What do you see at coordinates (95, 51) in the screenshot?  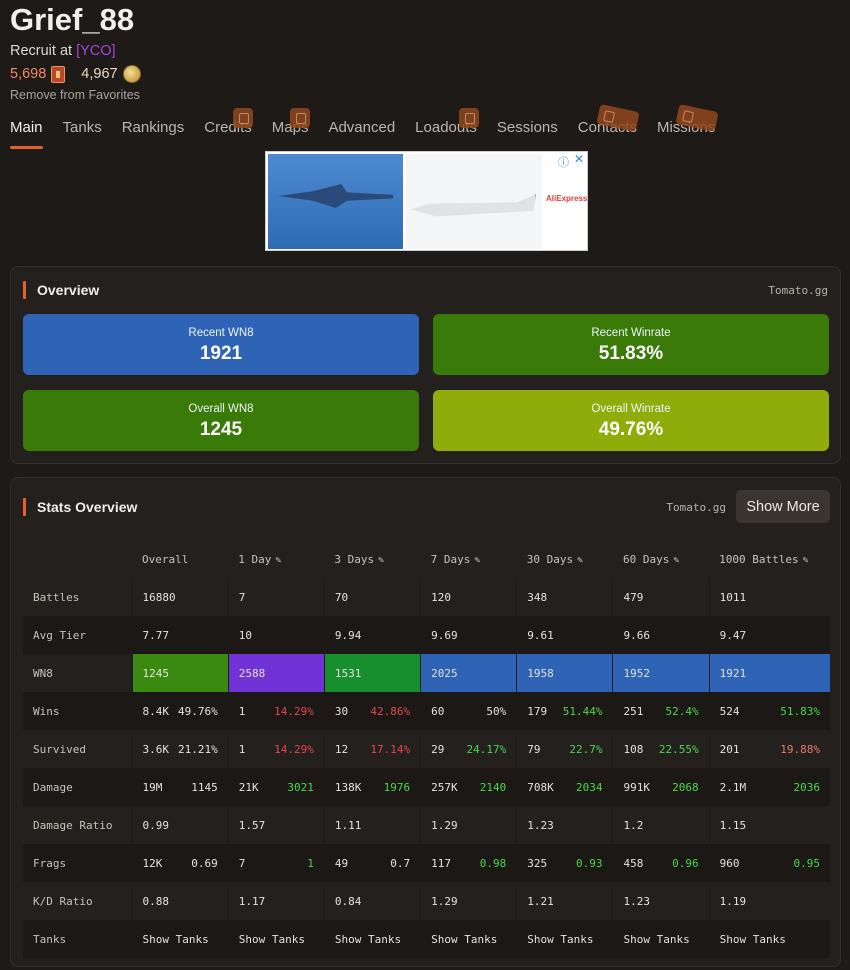 I see `clan-tag-link: [YCO]` at bounding box center [95, 51].